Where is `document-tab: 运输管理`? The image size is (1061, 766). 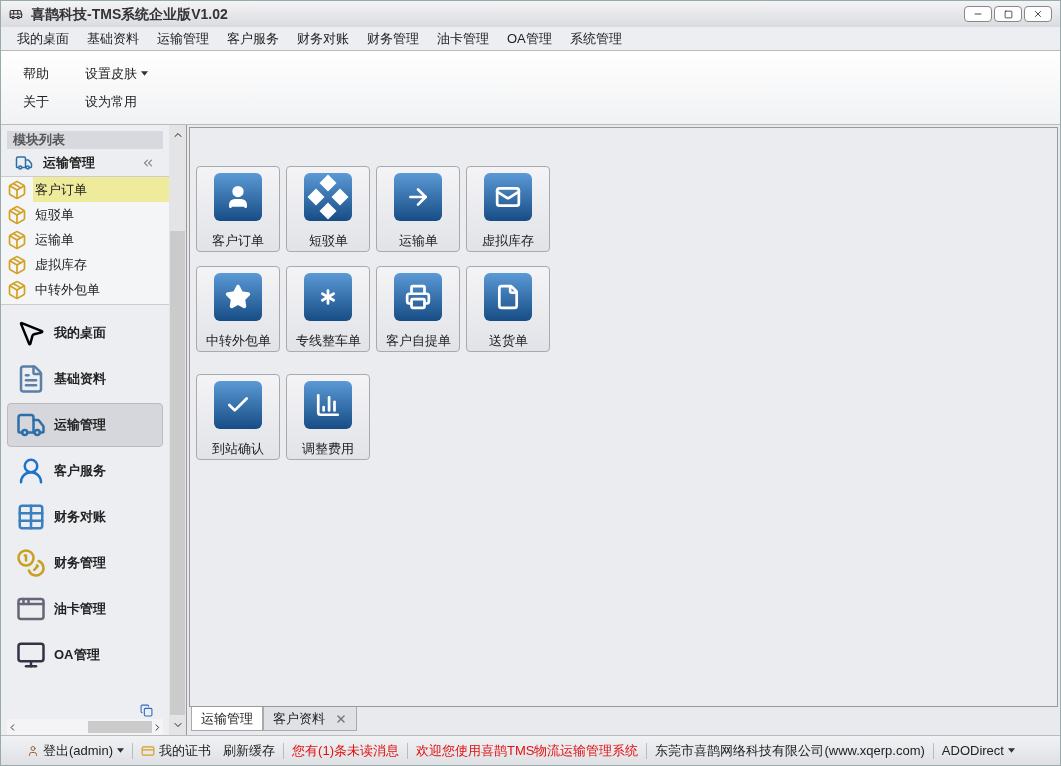
document-tab: 运输管理 is located at coordinates (227, 719).